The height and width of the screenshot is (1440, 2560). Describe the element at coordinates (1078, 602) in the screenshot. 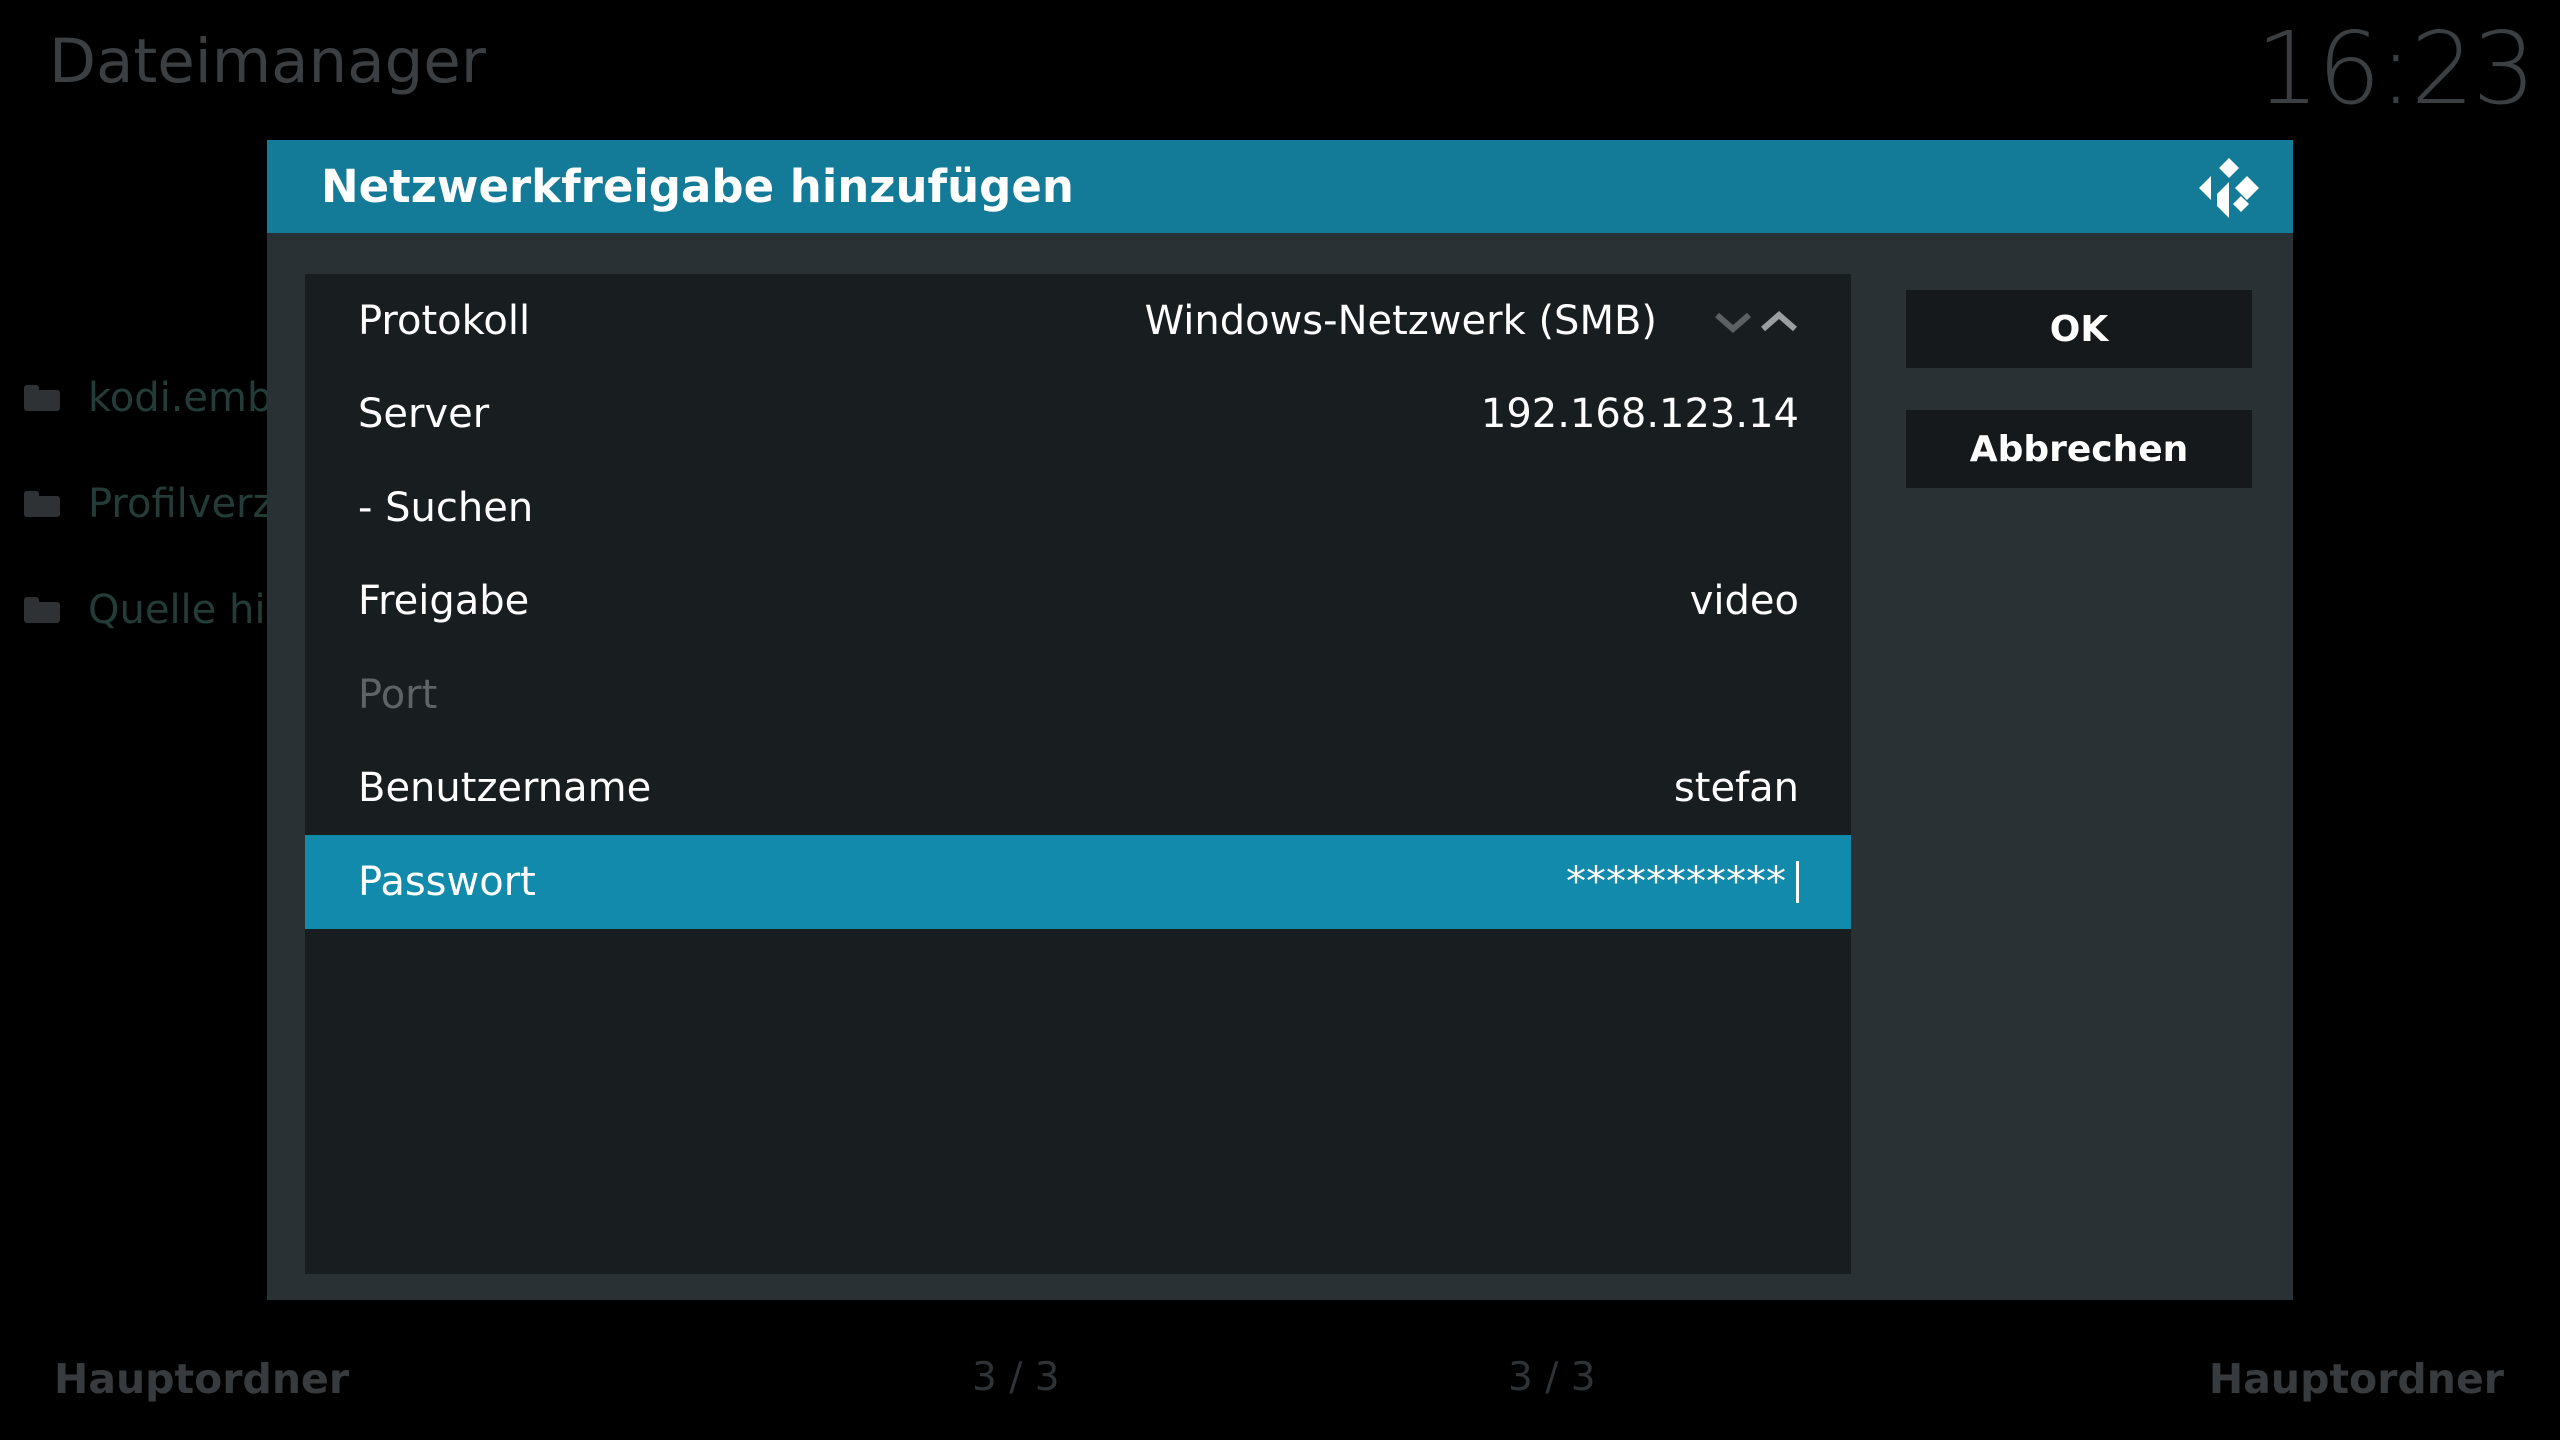

I see `share-setting: Freigabe video` at that location.